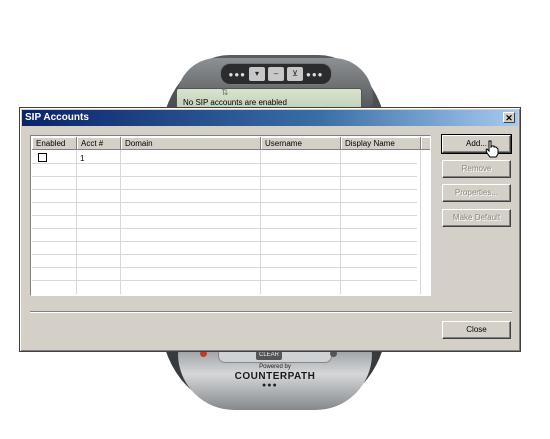  I want to click on enabled-checkbox, so click(42, 157).